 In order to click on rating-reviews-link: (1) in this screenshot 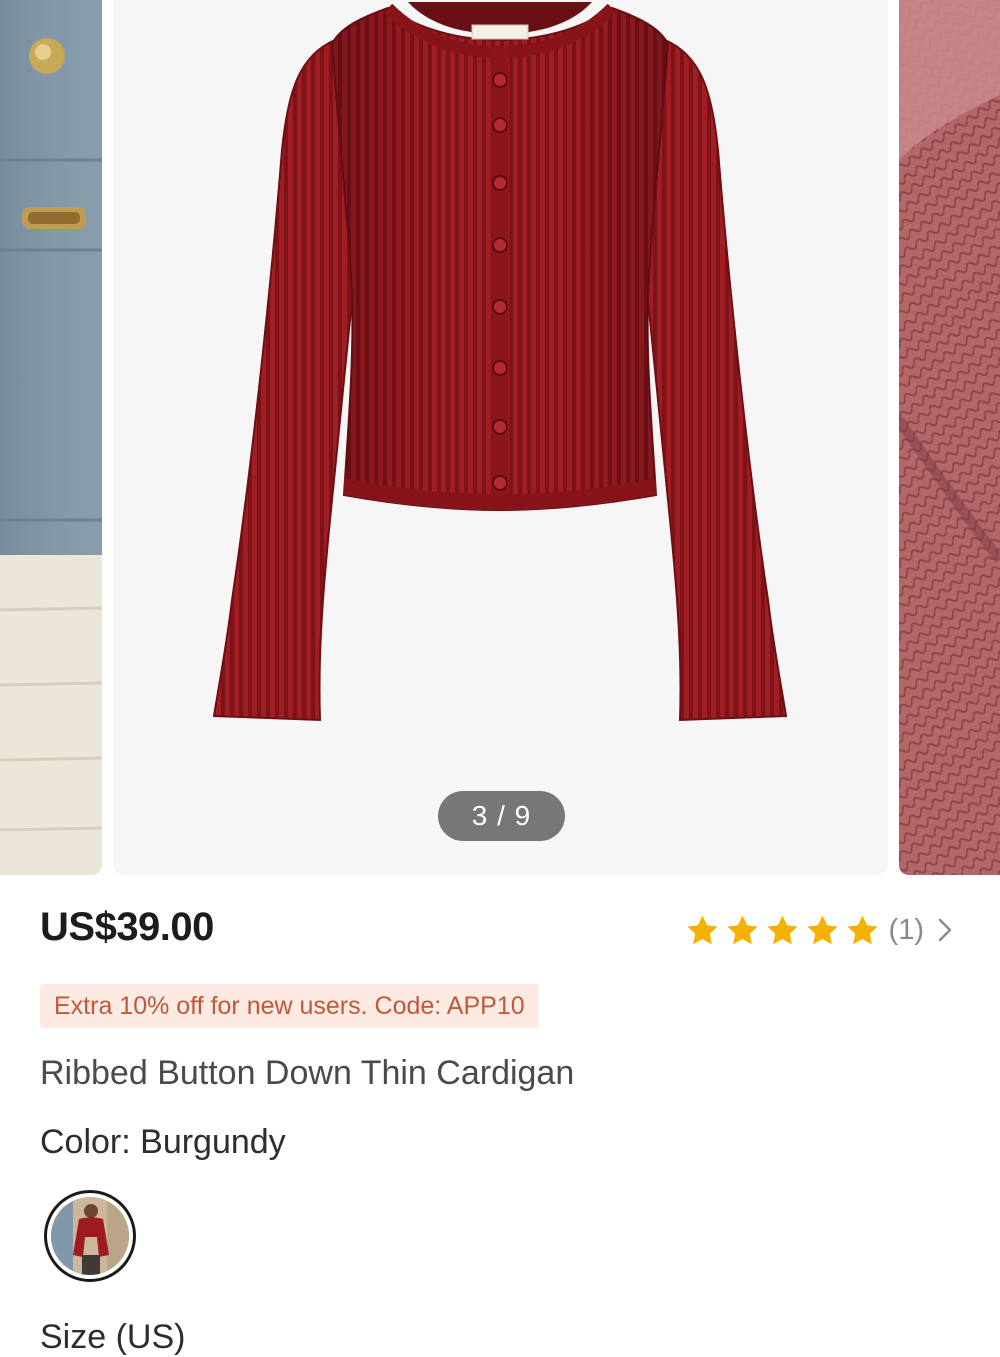, I will do `click(819, 930)`.